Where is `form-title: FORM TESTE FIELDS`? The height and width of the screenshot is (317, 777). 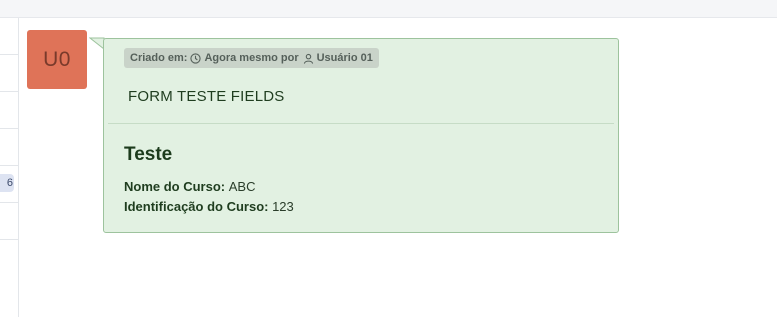
form-title: FORM TESTE FIELDS is located at coordinates (206, 96).